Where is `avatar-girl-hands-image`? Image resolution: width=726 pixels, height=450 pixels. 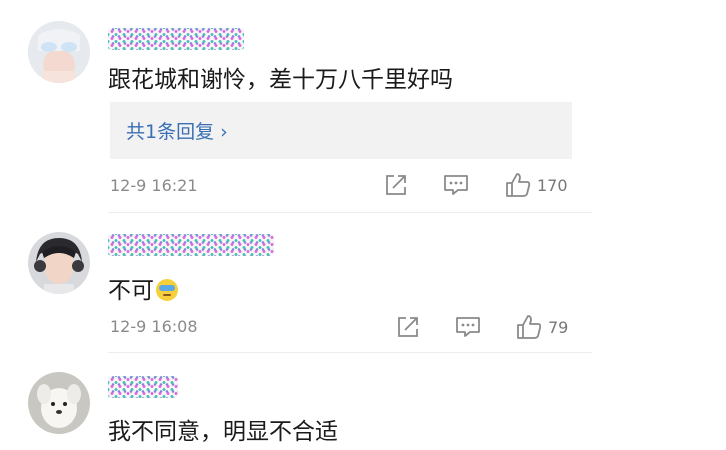
avatar-girl-hands-image is located at coordinates (59, 52).